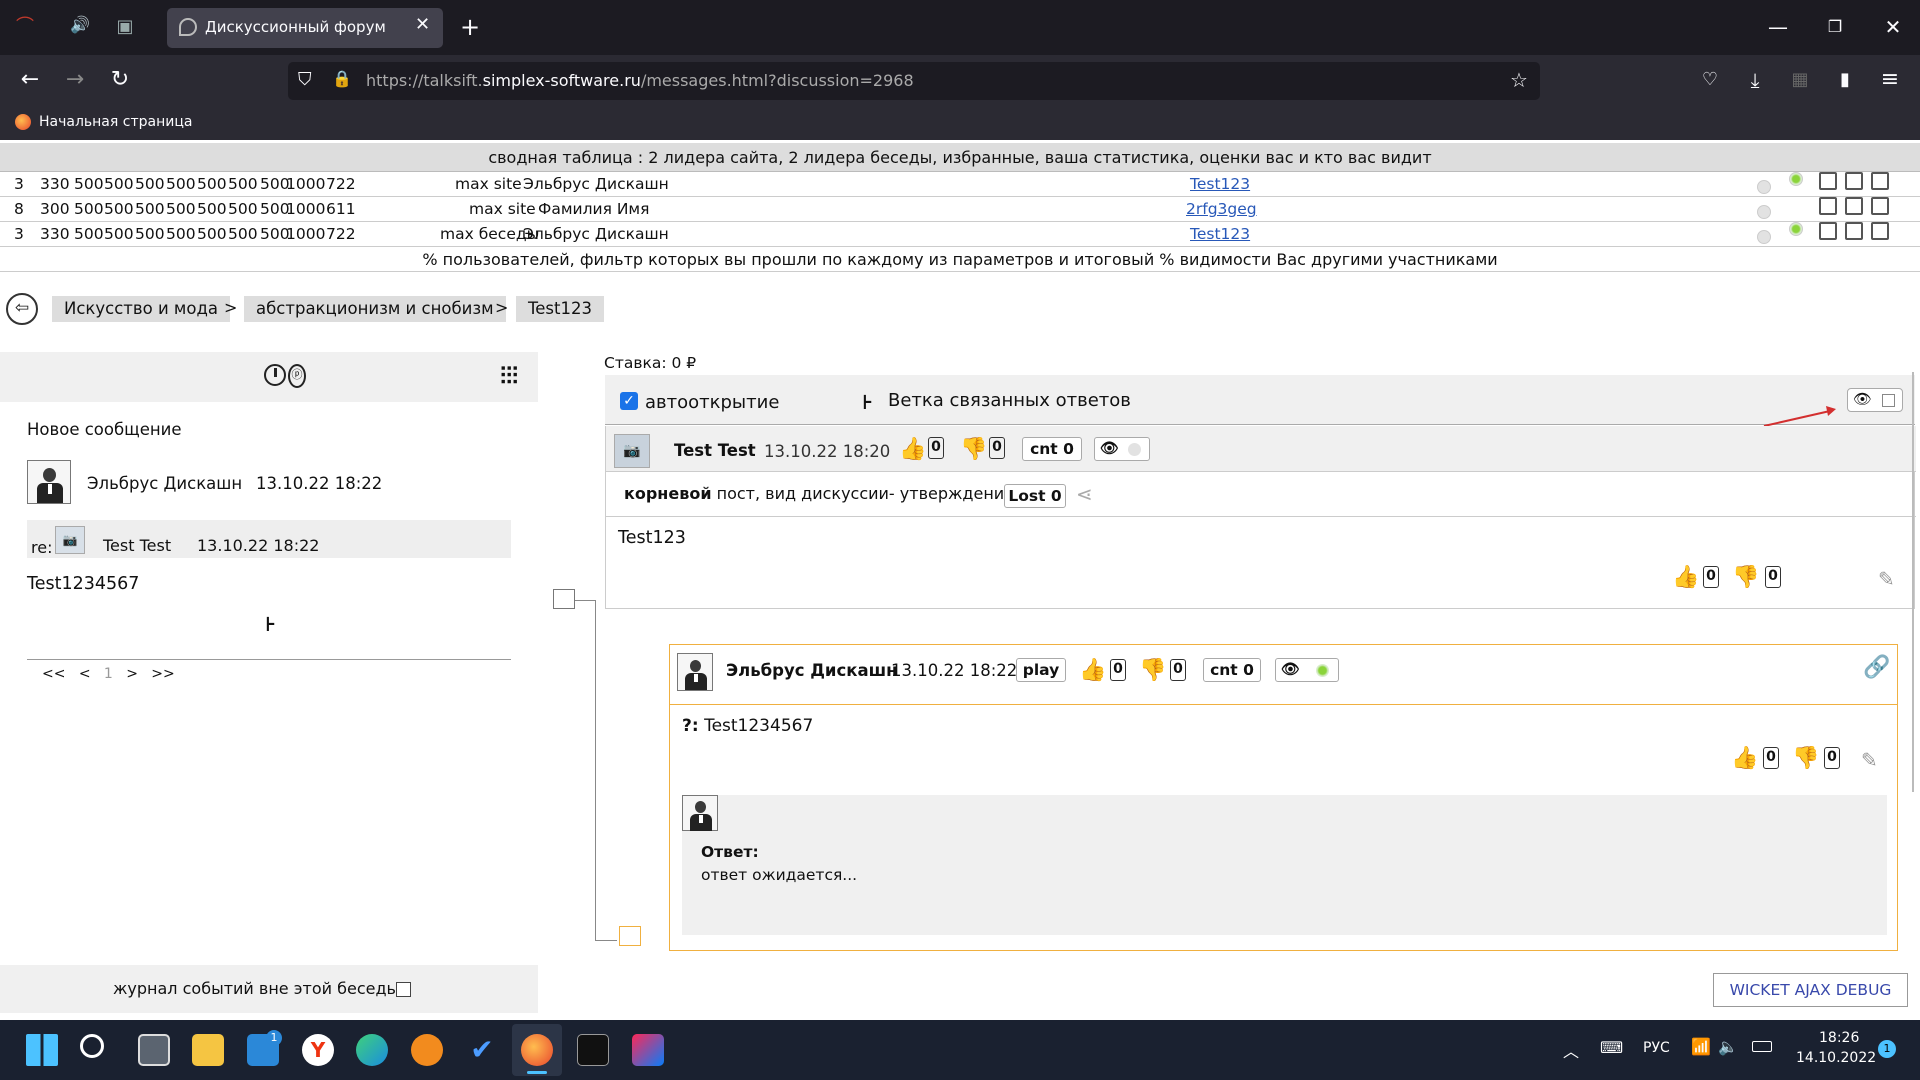 Image resolution: width=1920 pixels, height=1080 pixels. Describe the element at coordinates (1887, 1049) in the screenshot. I see `notification-badge: 1` at that location.